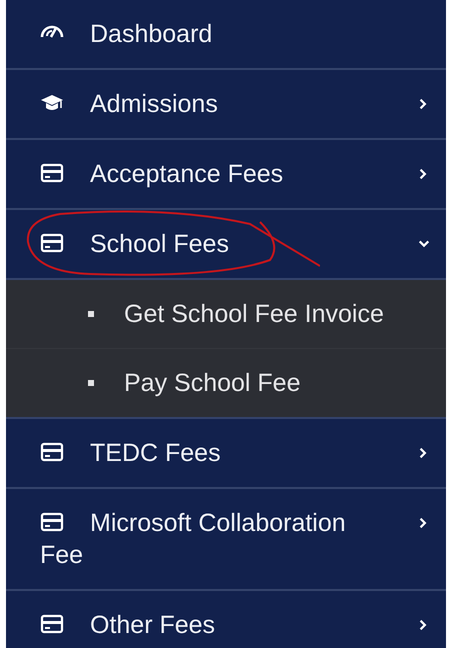 Image resolution: width=450 pixels, height=648 pixels. Describe the element at coordinates (226, 245) in the screenshot. I see `menu-item: School Fees` at that location.